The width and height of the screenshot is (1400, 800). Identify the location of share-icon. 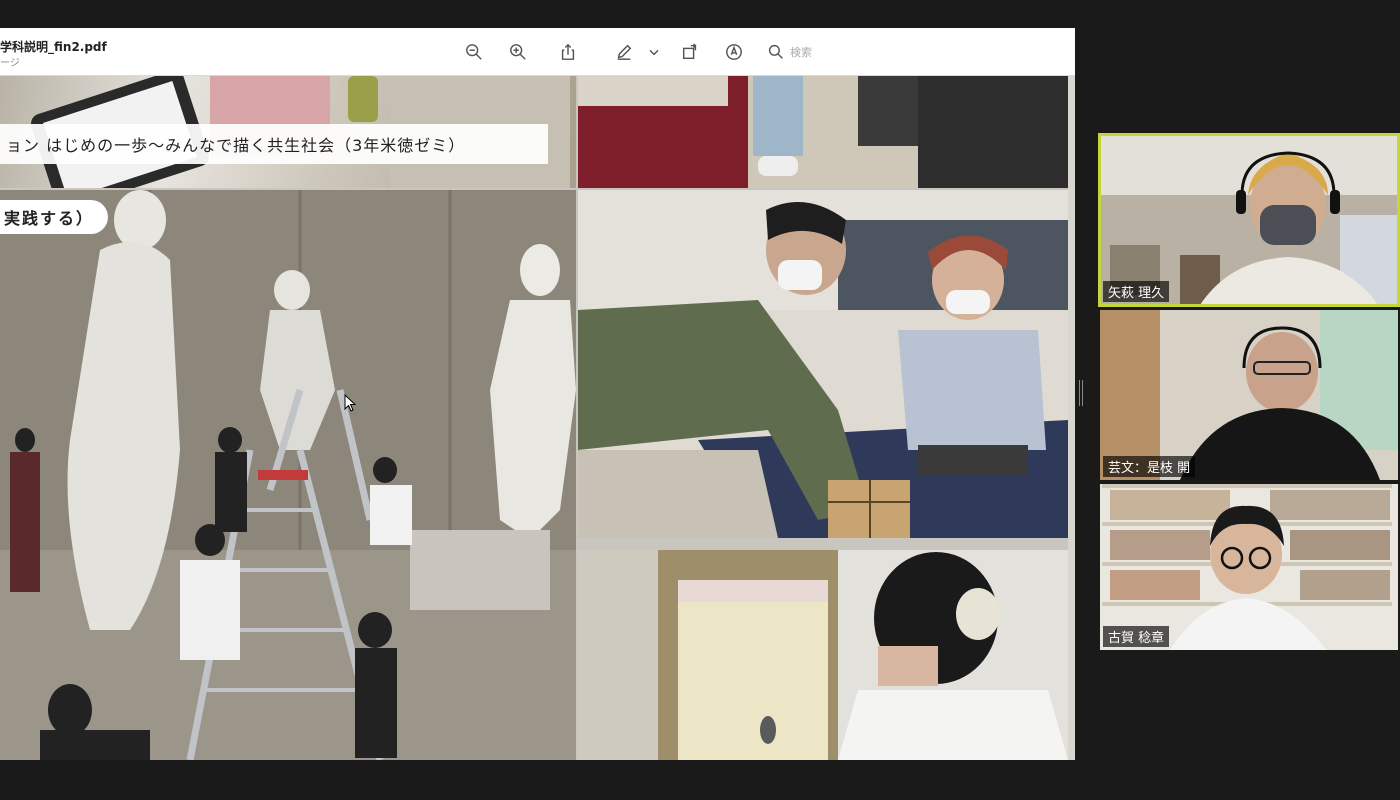
(568, 52).